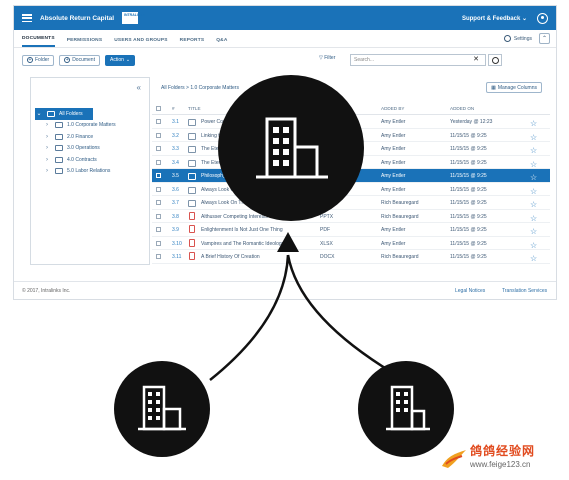 This screenshot has width=569, height=480. I want to click on watermark-url: www.feige123.cn, so click(500, 464).